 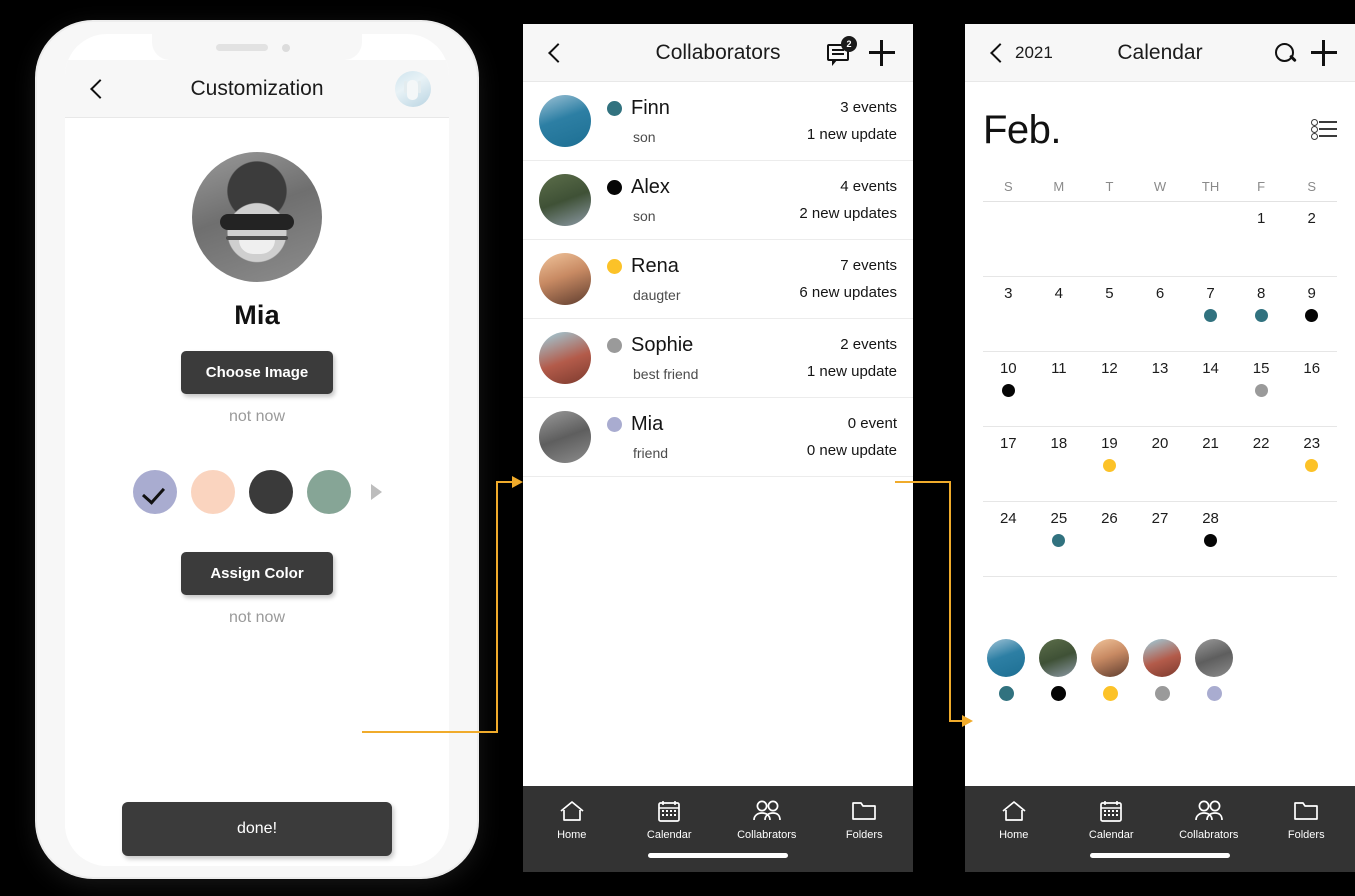 I want to click on calendar-day-cell: 8, so click(x=1261, y=318).